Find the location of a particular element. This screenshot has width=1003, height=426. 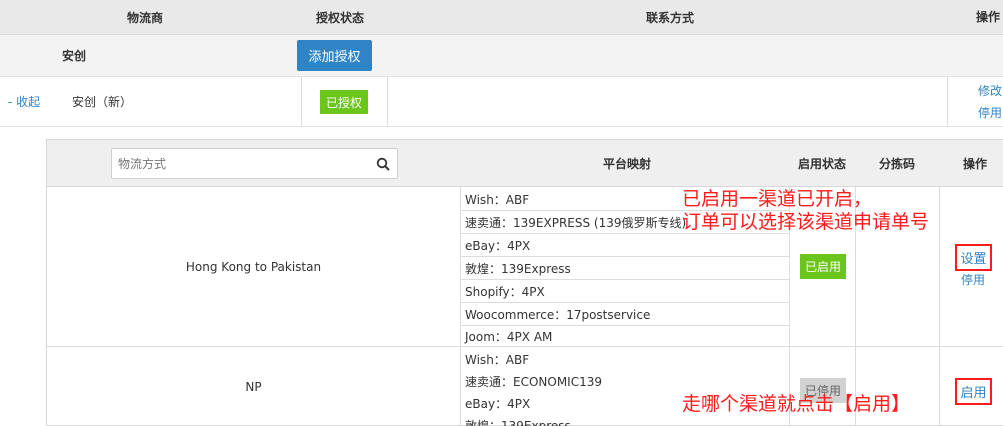

disable-method-link: 停用 is located at coordinates (973, 279).